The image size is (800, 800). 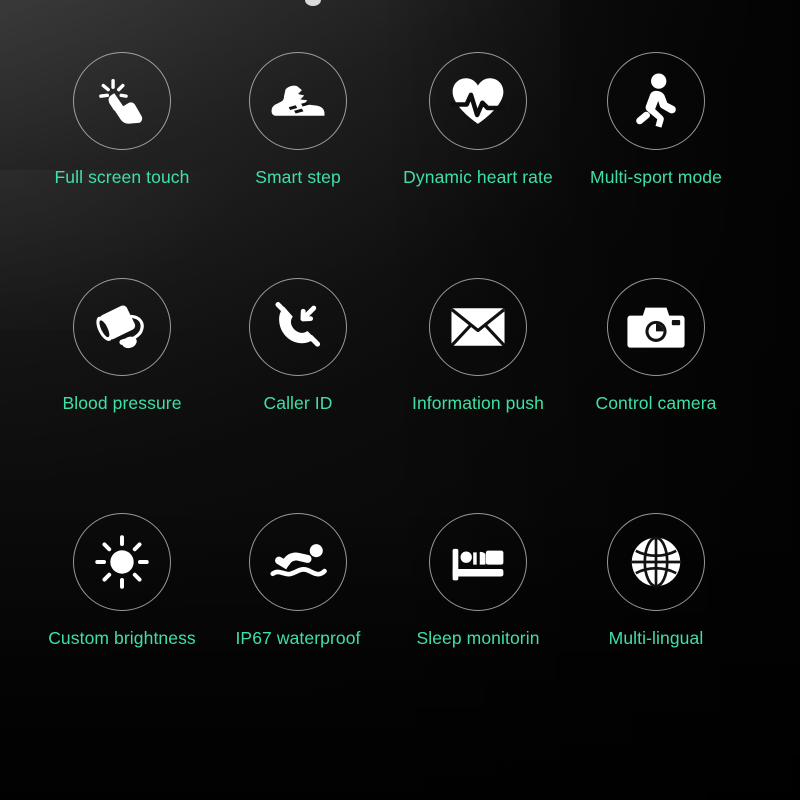 I want to click on feature-item-caller-id: Caller ID, so click(x=298, y=345).